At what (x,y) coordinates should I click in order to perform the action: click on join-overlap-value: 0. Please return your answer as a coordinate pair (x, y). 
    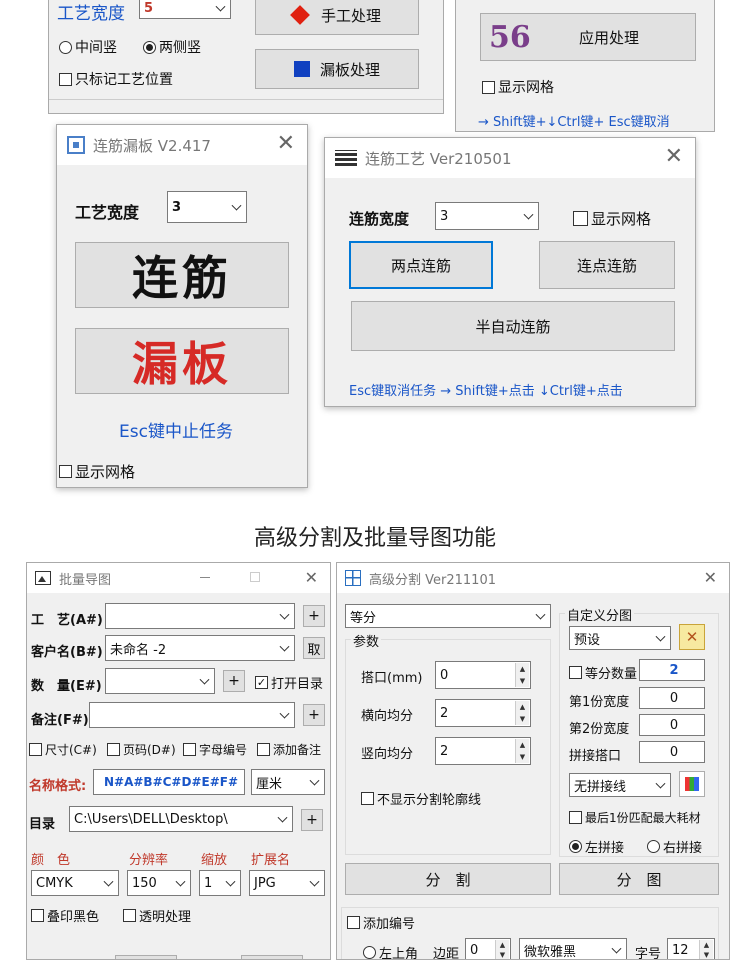
    Looking at the image, I should click on (674, 752).